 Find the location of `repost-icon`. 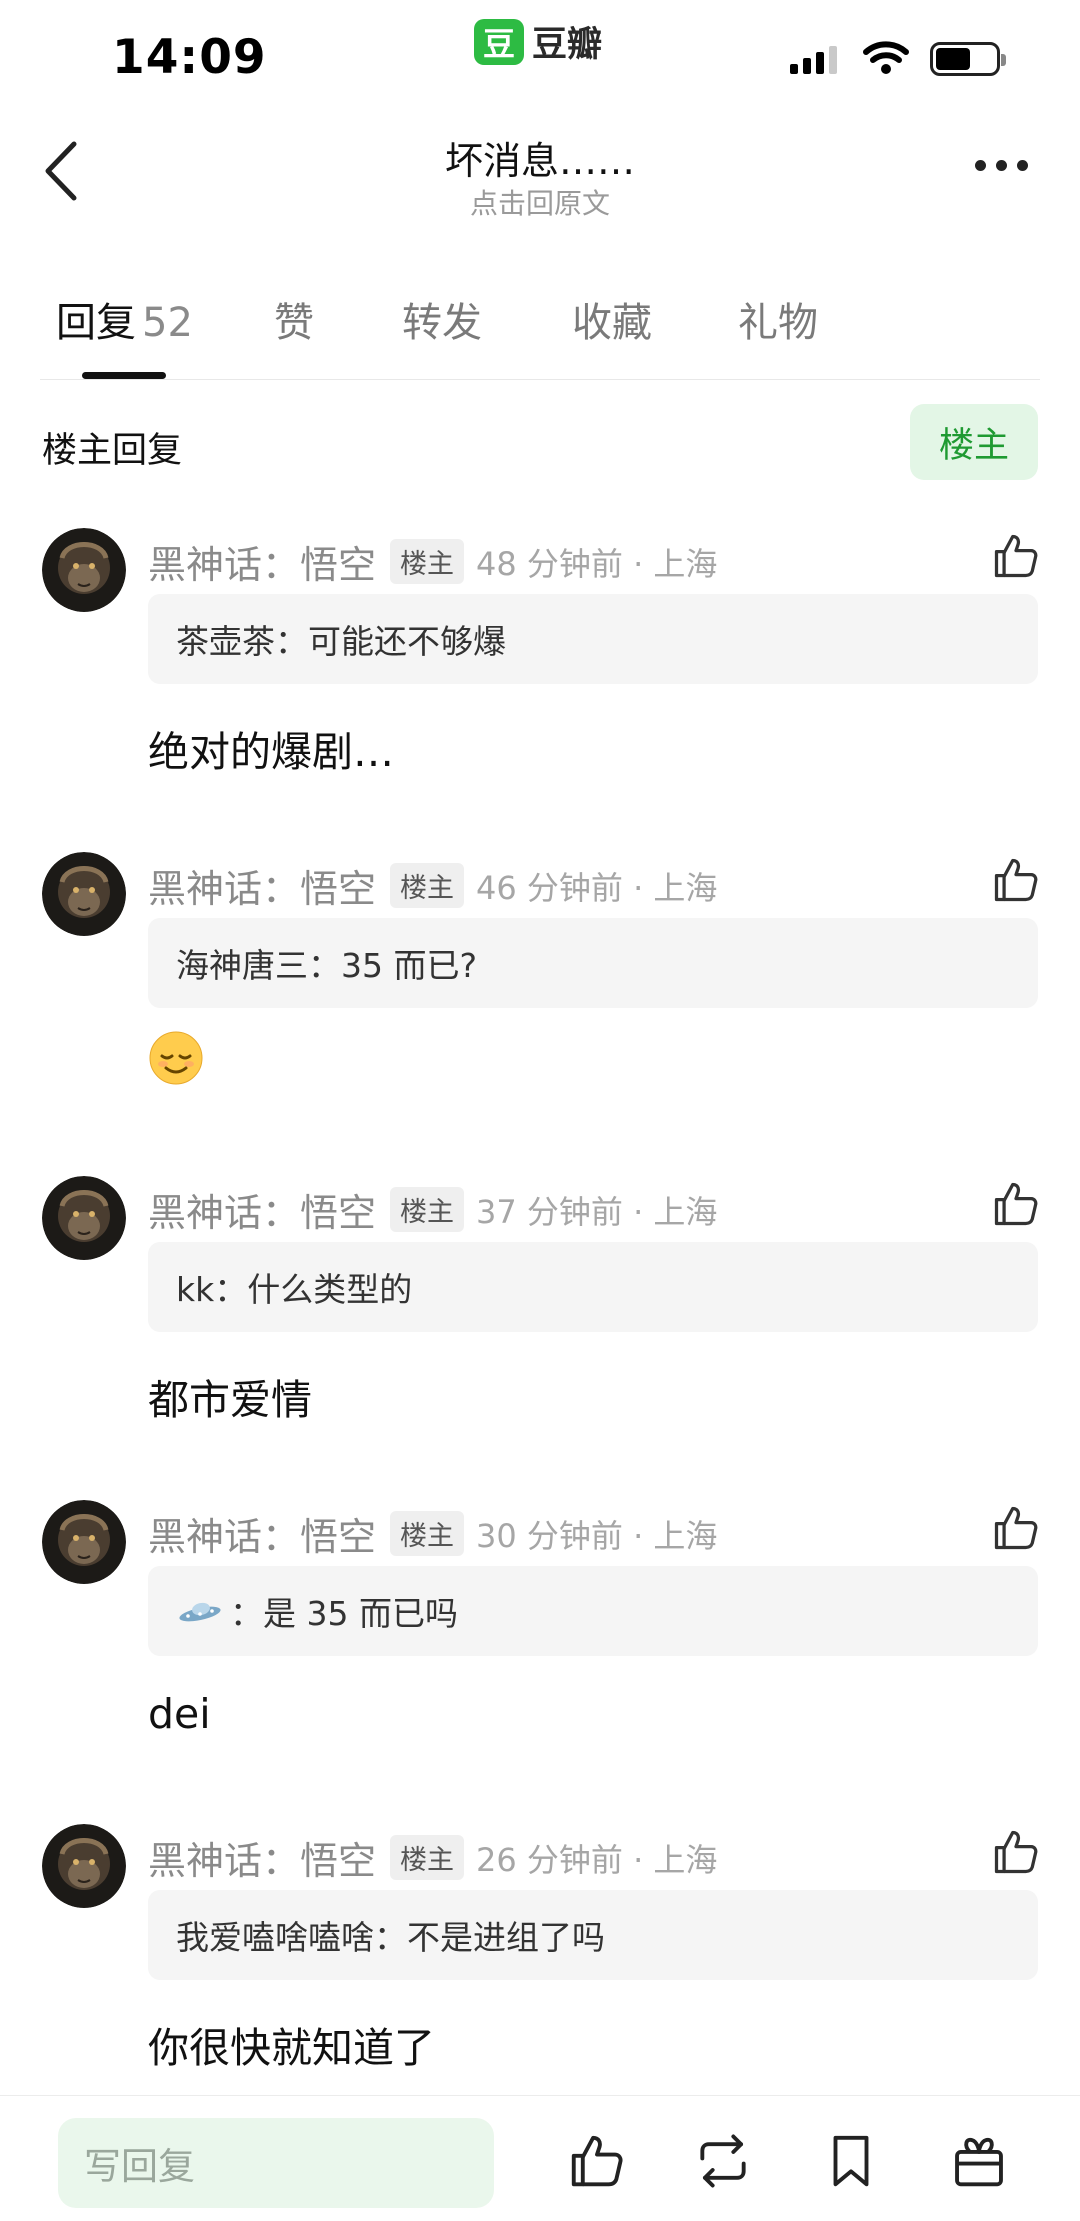

repost-icon is located at coordinates (723, 2161).